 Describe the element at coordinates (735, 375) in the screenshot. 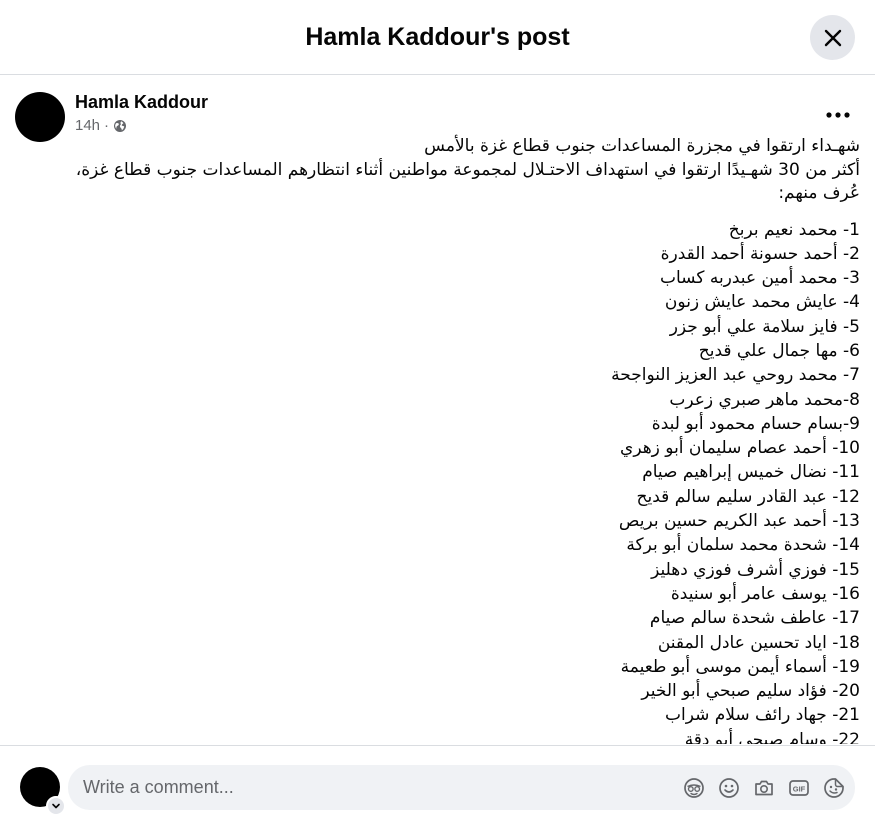

I see `list-item: 7- محمد روحي عبد العزيز النواجحة` at that location.